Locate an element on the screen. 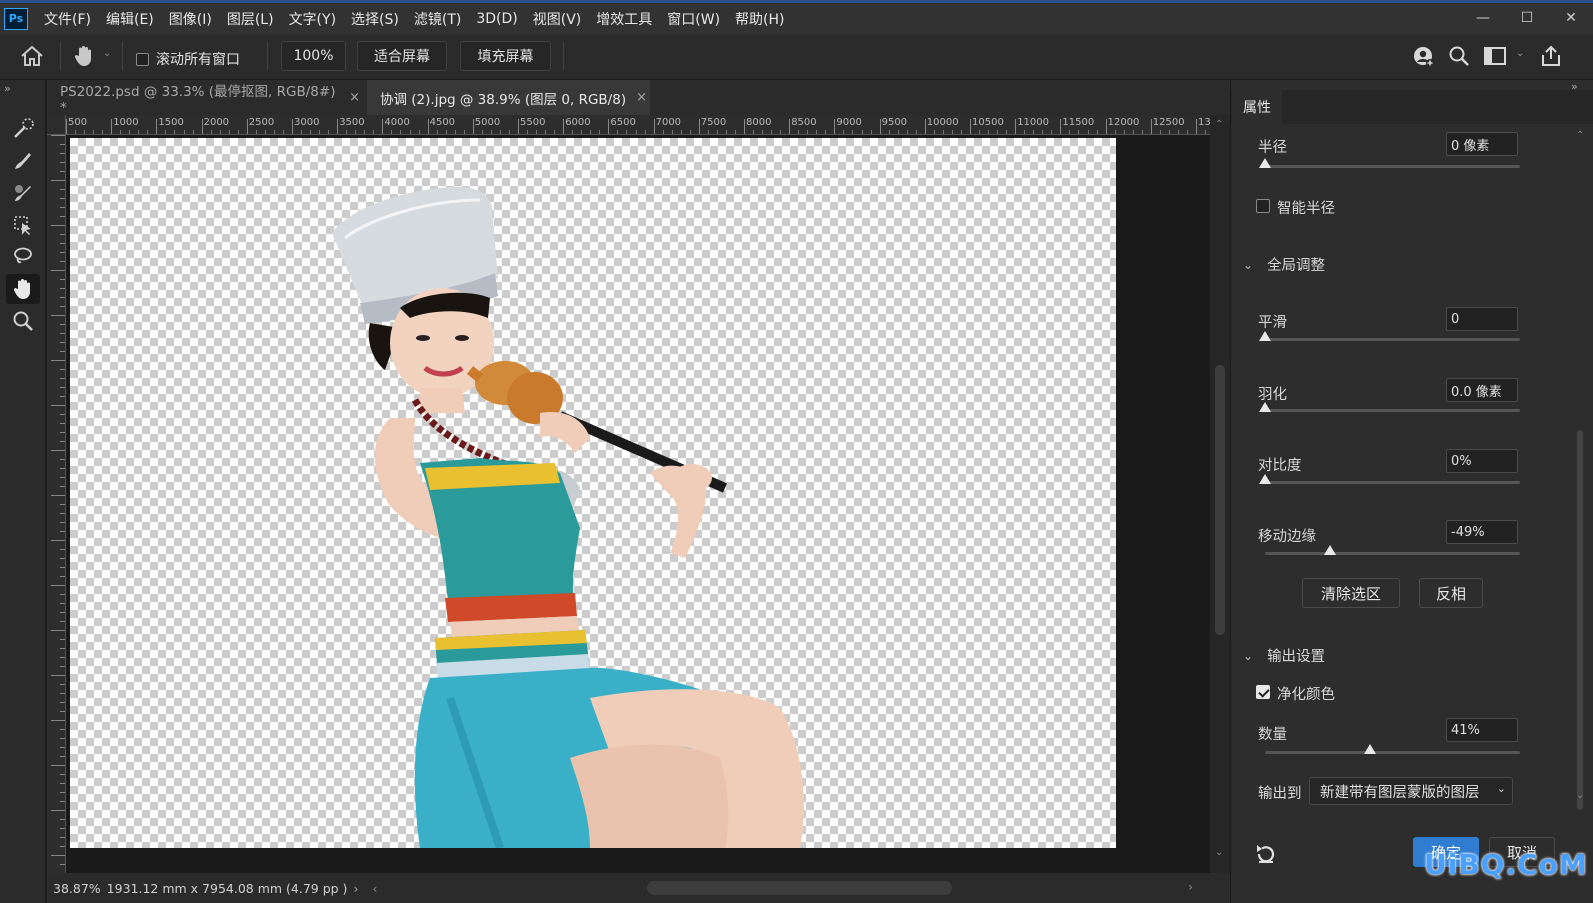  home-icon is located at coordinates (32, 58).